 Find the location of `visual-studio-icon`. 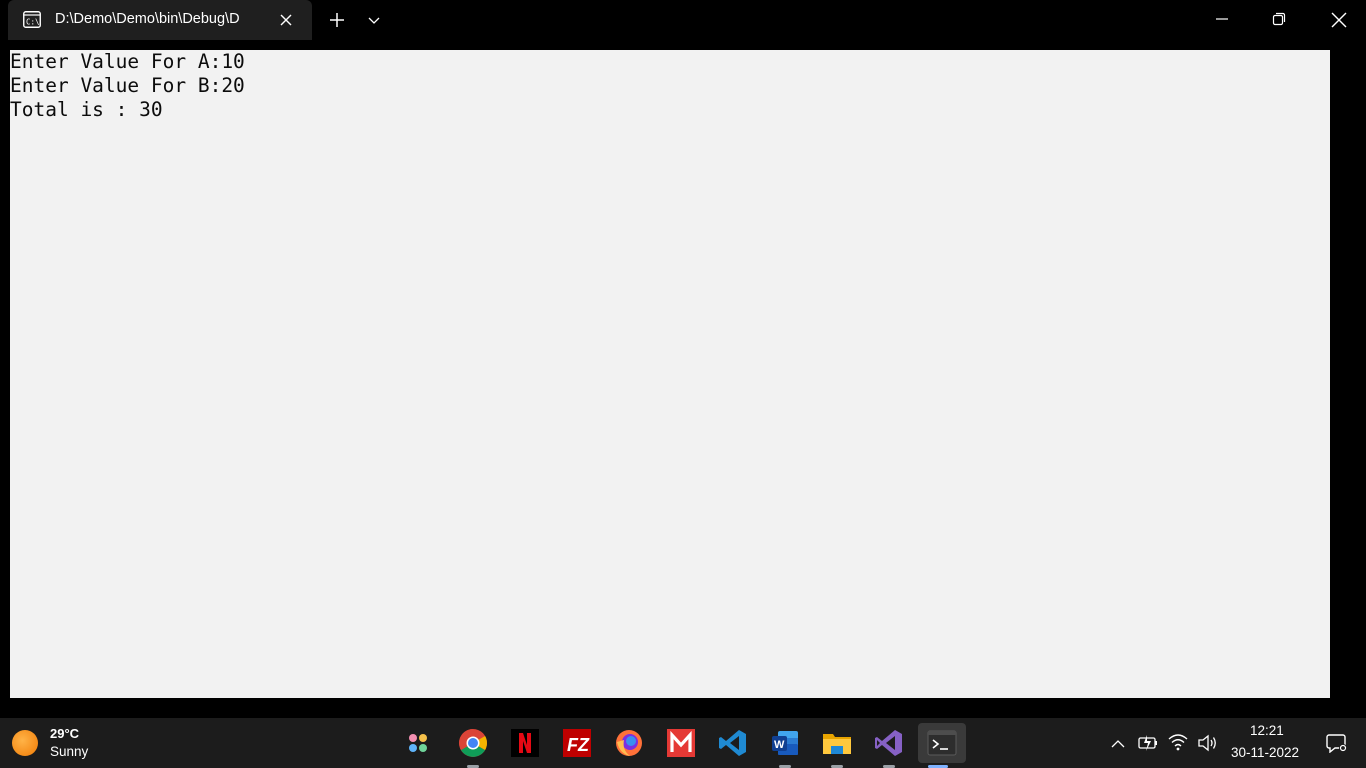

visual-studio-icon is located at coordinates (888, 743).